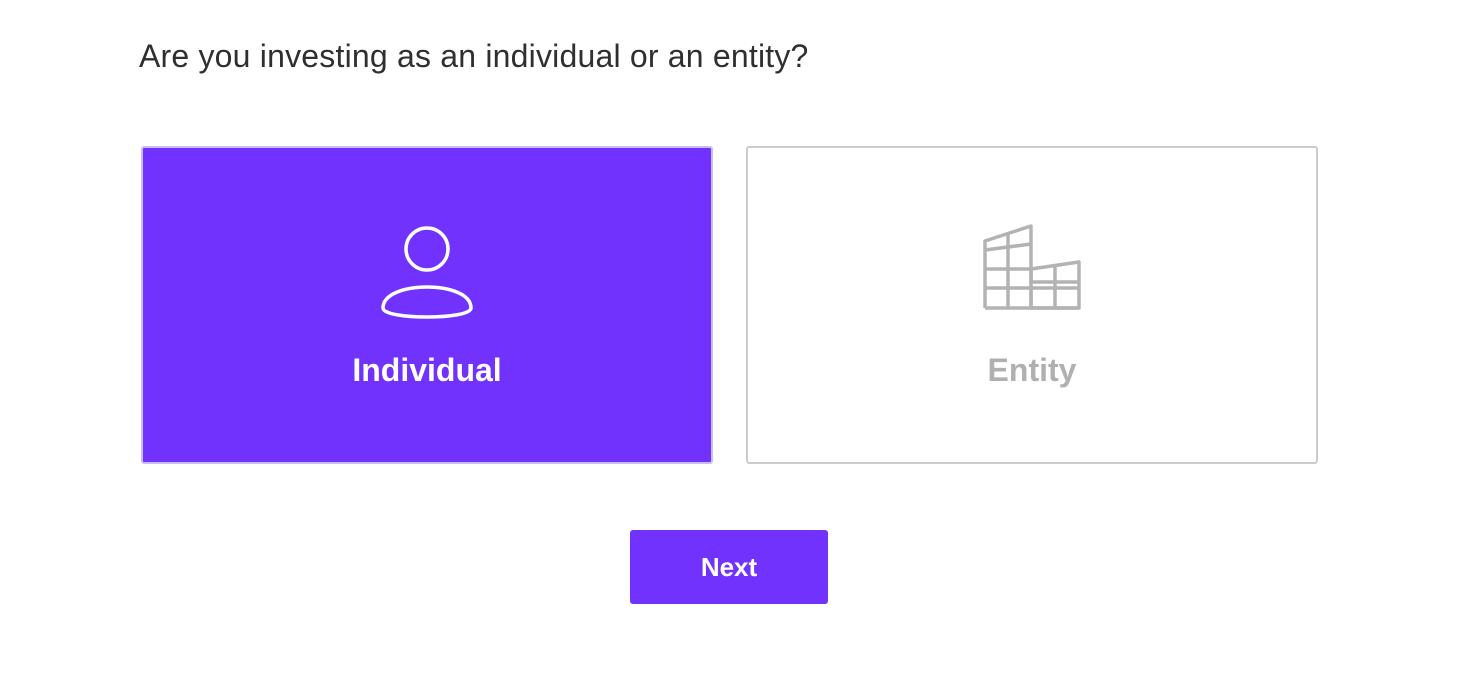 This screenshot has height=674, width=1460. I want to click on next-button: Next, so click(729, 567).